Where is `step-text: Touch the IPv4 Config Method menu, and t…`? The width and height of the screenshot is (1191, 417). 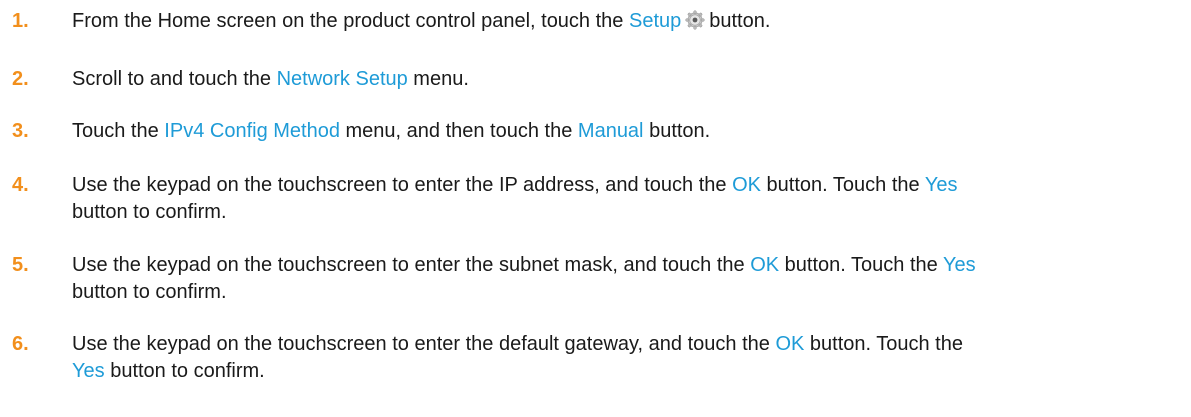 step-text: Touch the IPv4 Config Method menu, and t… is located at coordinates (391, 131).